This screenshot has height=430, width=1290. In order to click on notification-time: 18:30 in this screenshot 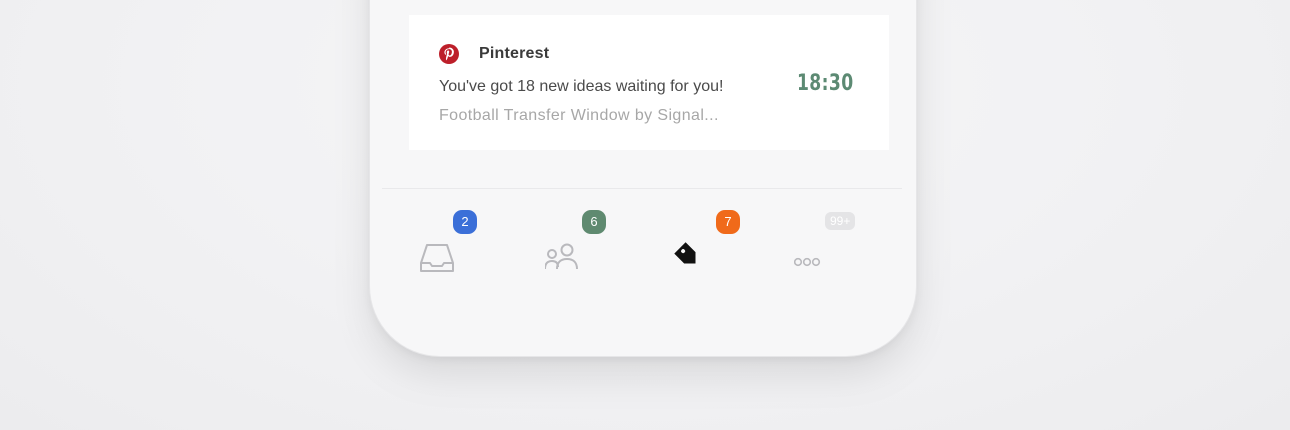, I will do `click(825, 83)`.